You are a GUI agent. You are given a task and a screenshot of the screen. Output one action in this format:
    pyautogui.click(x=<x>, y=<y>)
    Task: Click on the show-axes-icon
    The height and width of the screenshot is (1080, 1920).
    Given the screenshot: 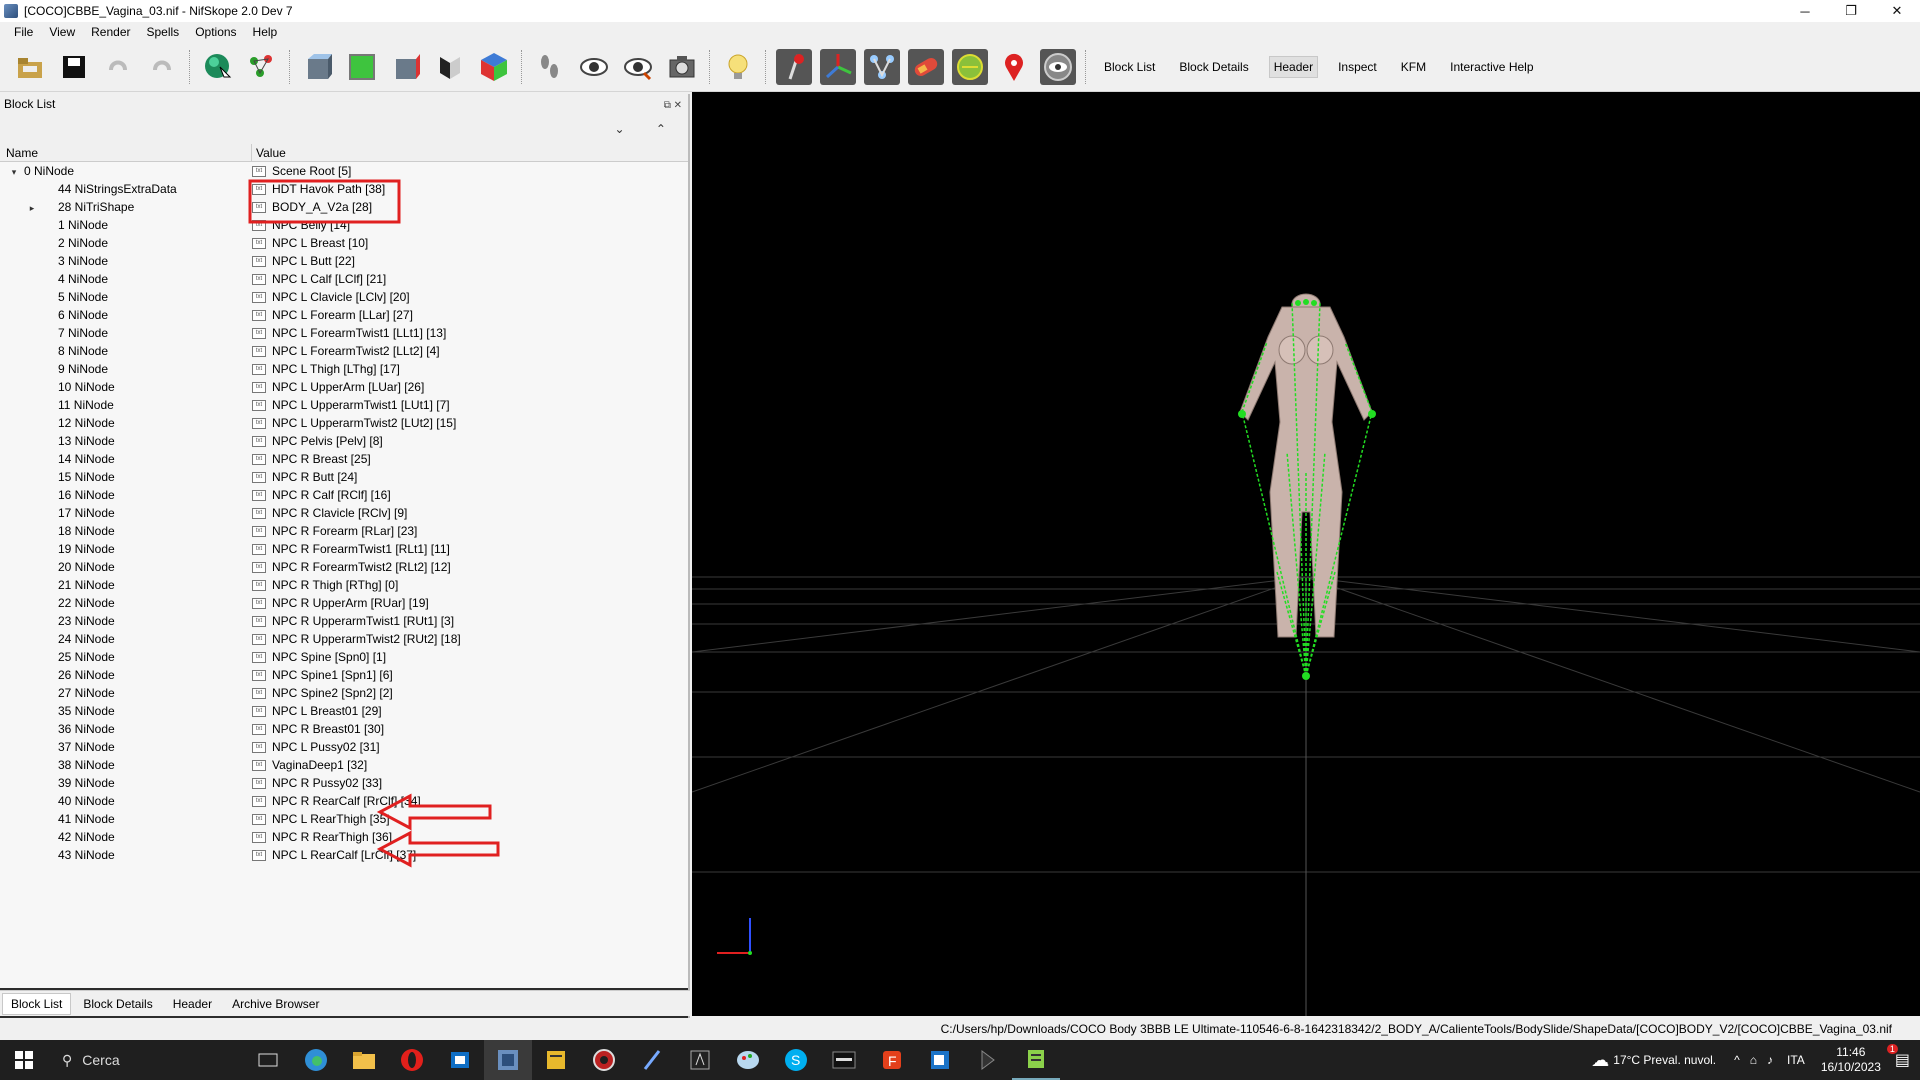 What is the action you would take?
    pyautogui.click(x=838, y=66)
    